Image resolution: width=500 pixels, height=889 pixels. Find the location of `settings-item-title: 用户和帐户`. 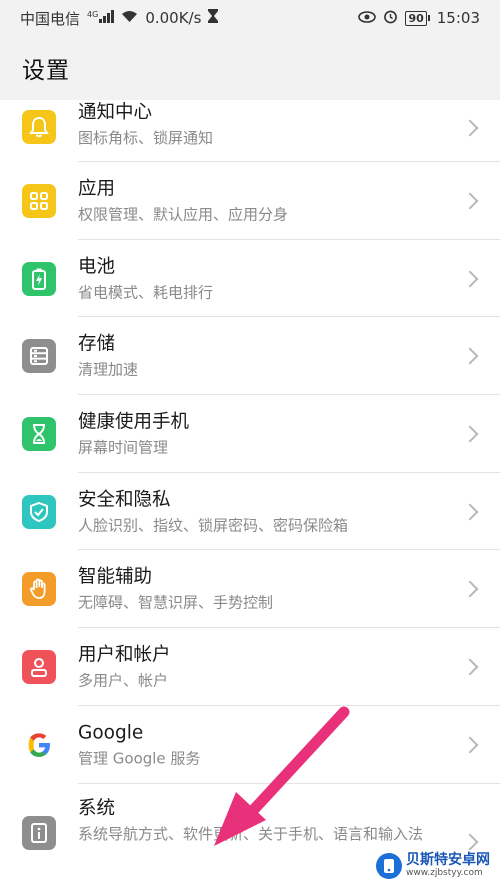

settings-item-title: 用户和帐户 is located at coordinates (124, 655).